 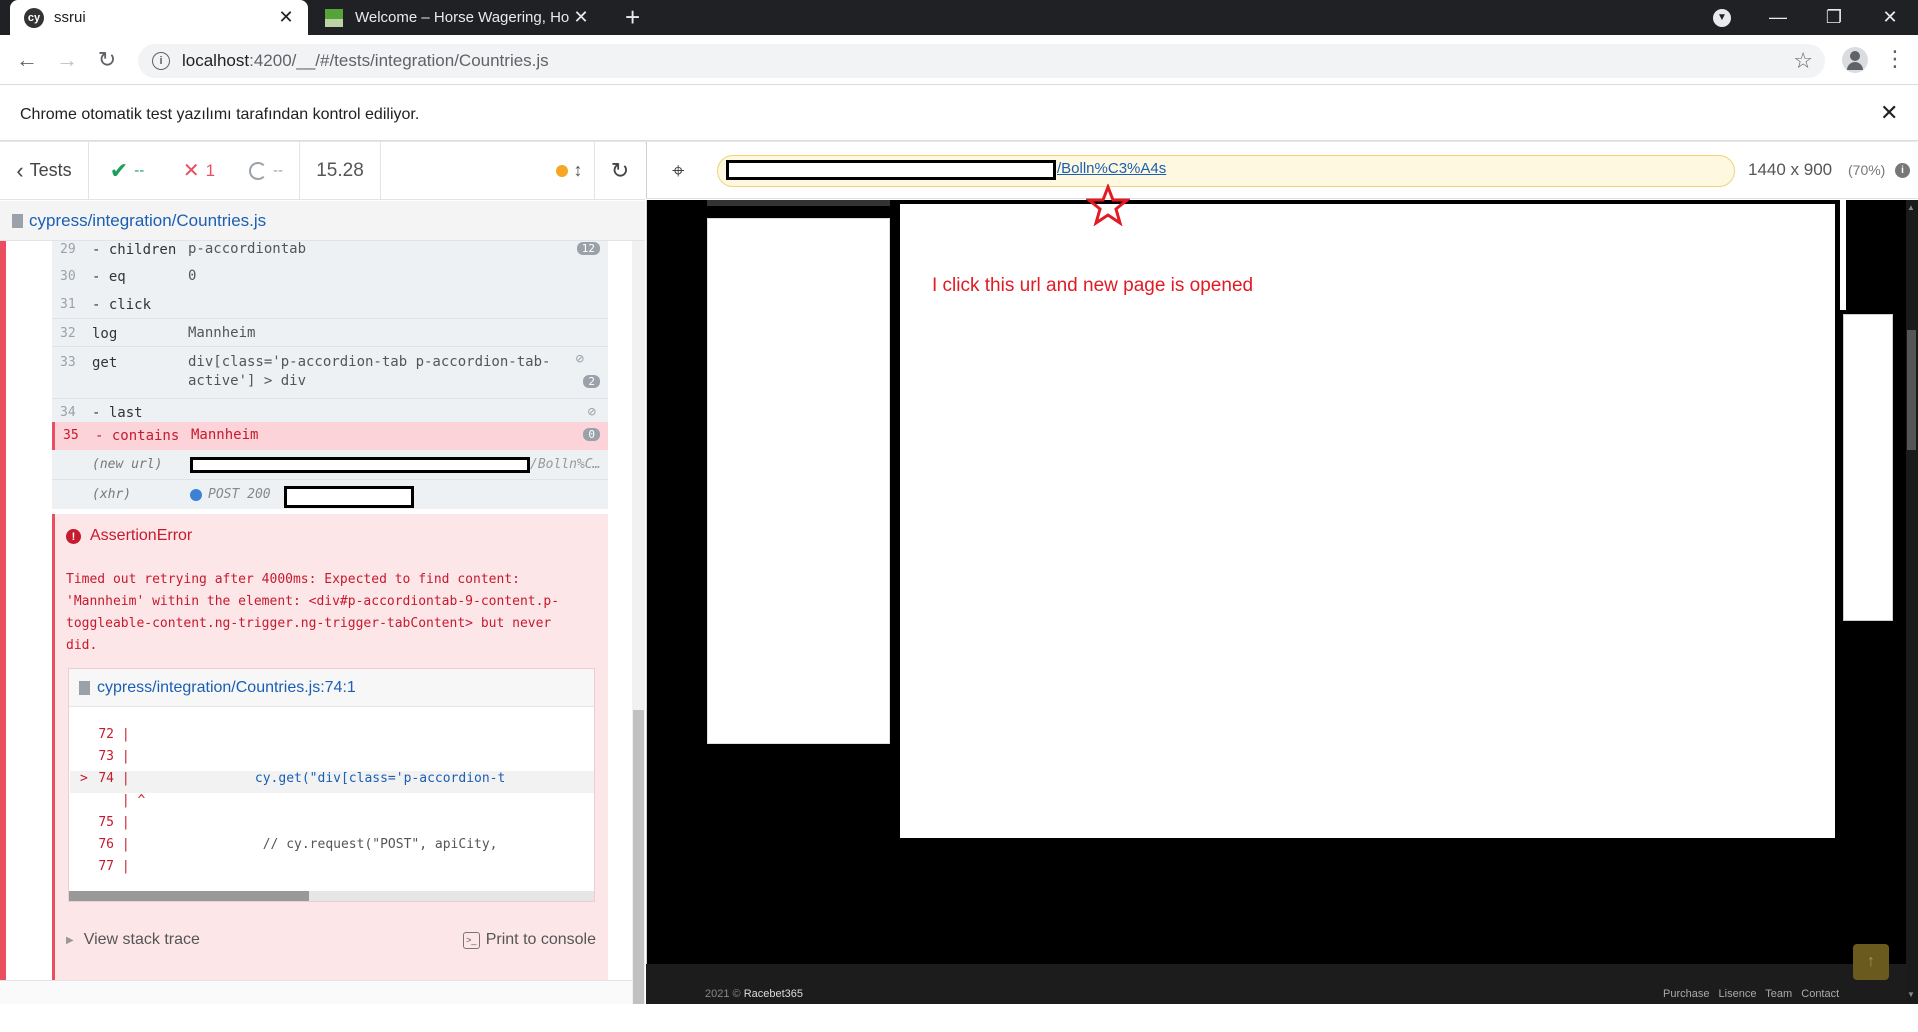 I want to click on passed-count: ✔ --, so click(x=127, y=171).